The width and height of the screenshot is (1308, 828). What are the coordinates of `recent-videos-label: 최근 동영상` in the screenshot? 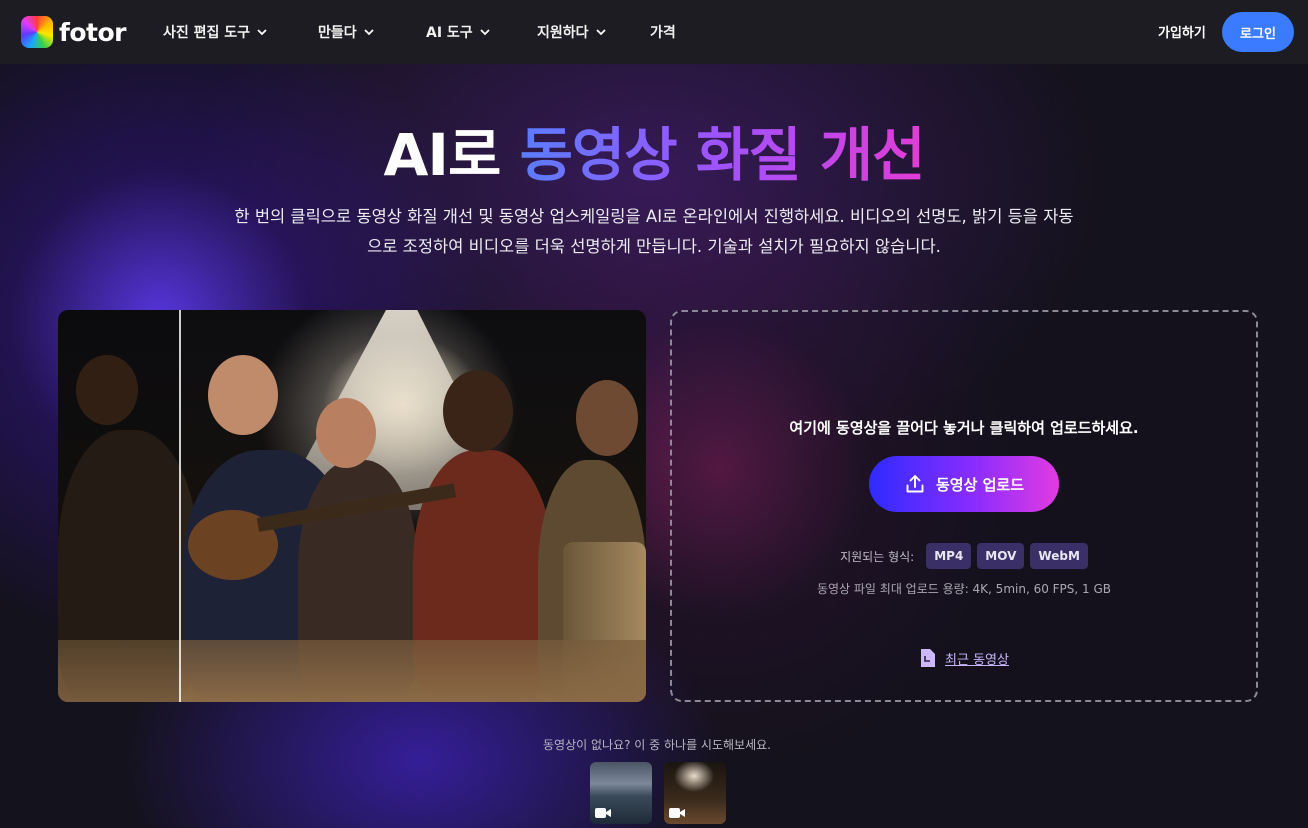 It's located at (977, 660).